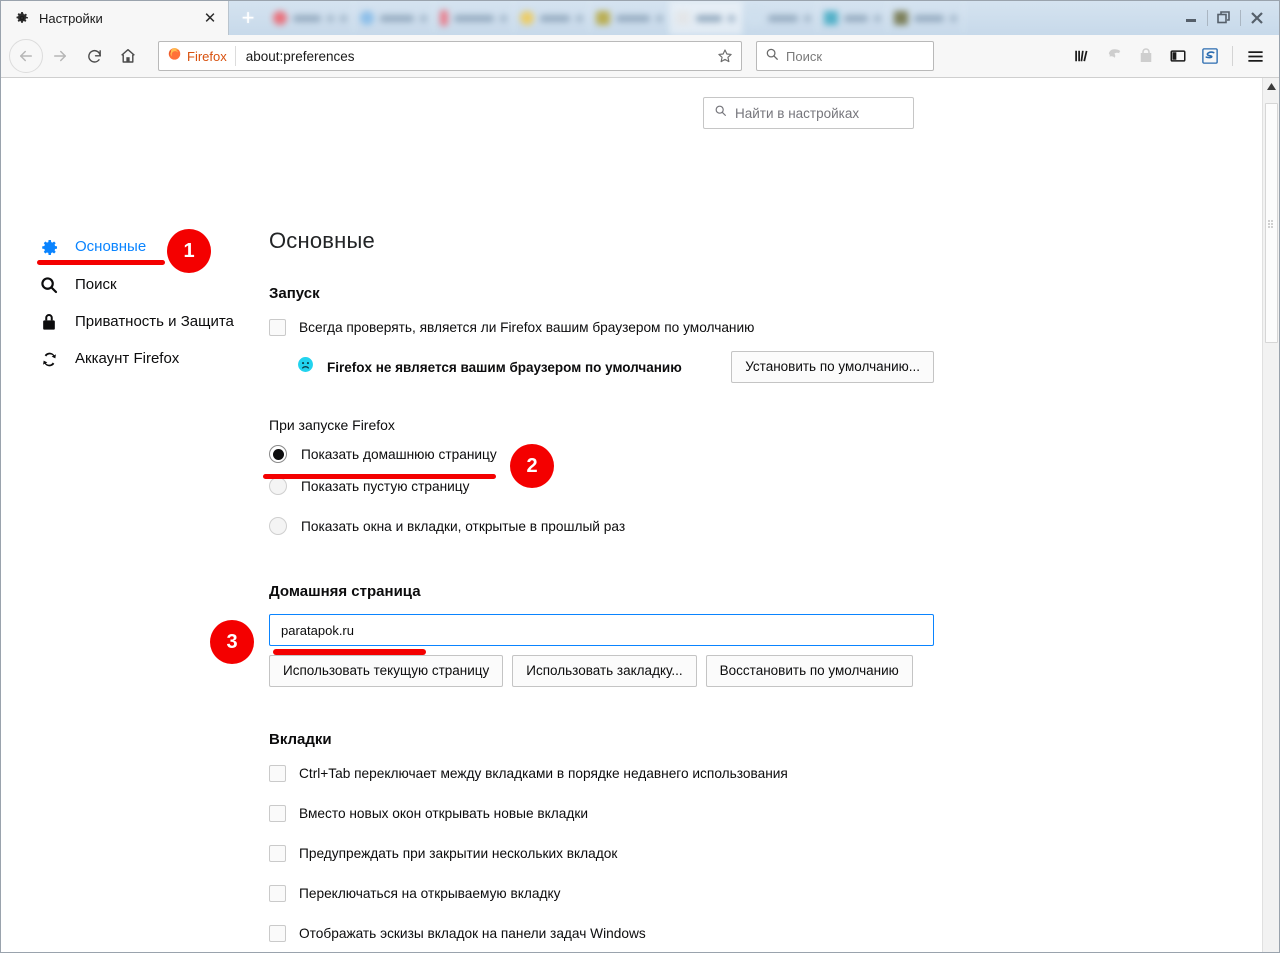 The height and width of the screenshot is (953, 1280). I want to click on home-icon, so click(128, 56).